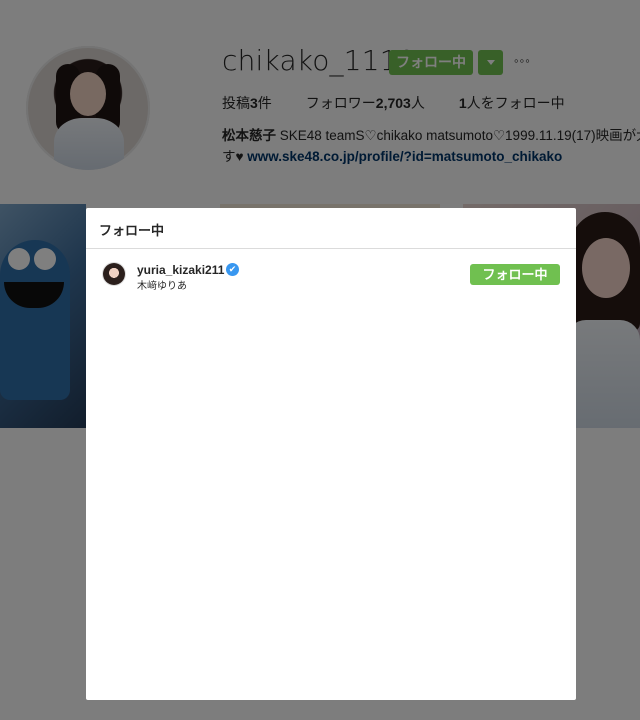  I want to click on list-item: yuria_kizaki211 ✔ 木﨑ゆりあ フォロー中, so click(331, 276).